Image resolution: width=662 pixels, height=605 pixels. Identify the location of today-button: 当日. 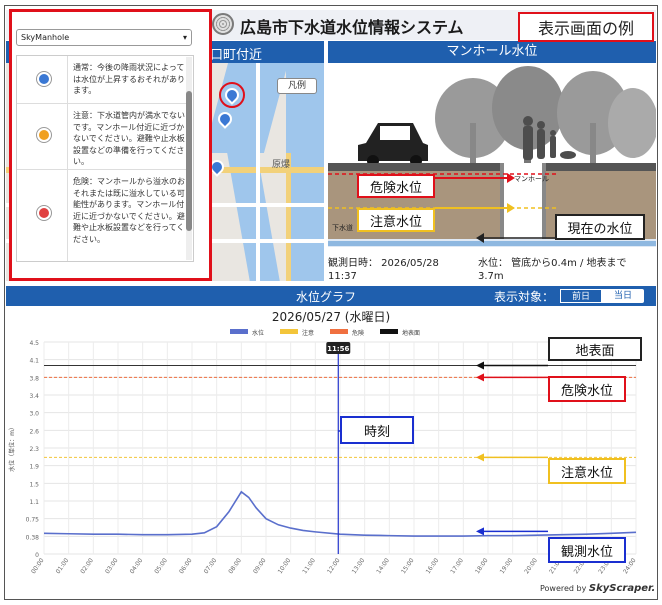
(623, 296).